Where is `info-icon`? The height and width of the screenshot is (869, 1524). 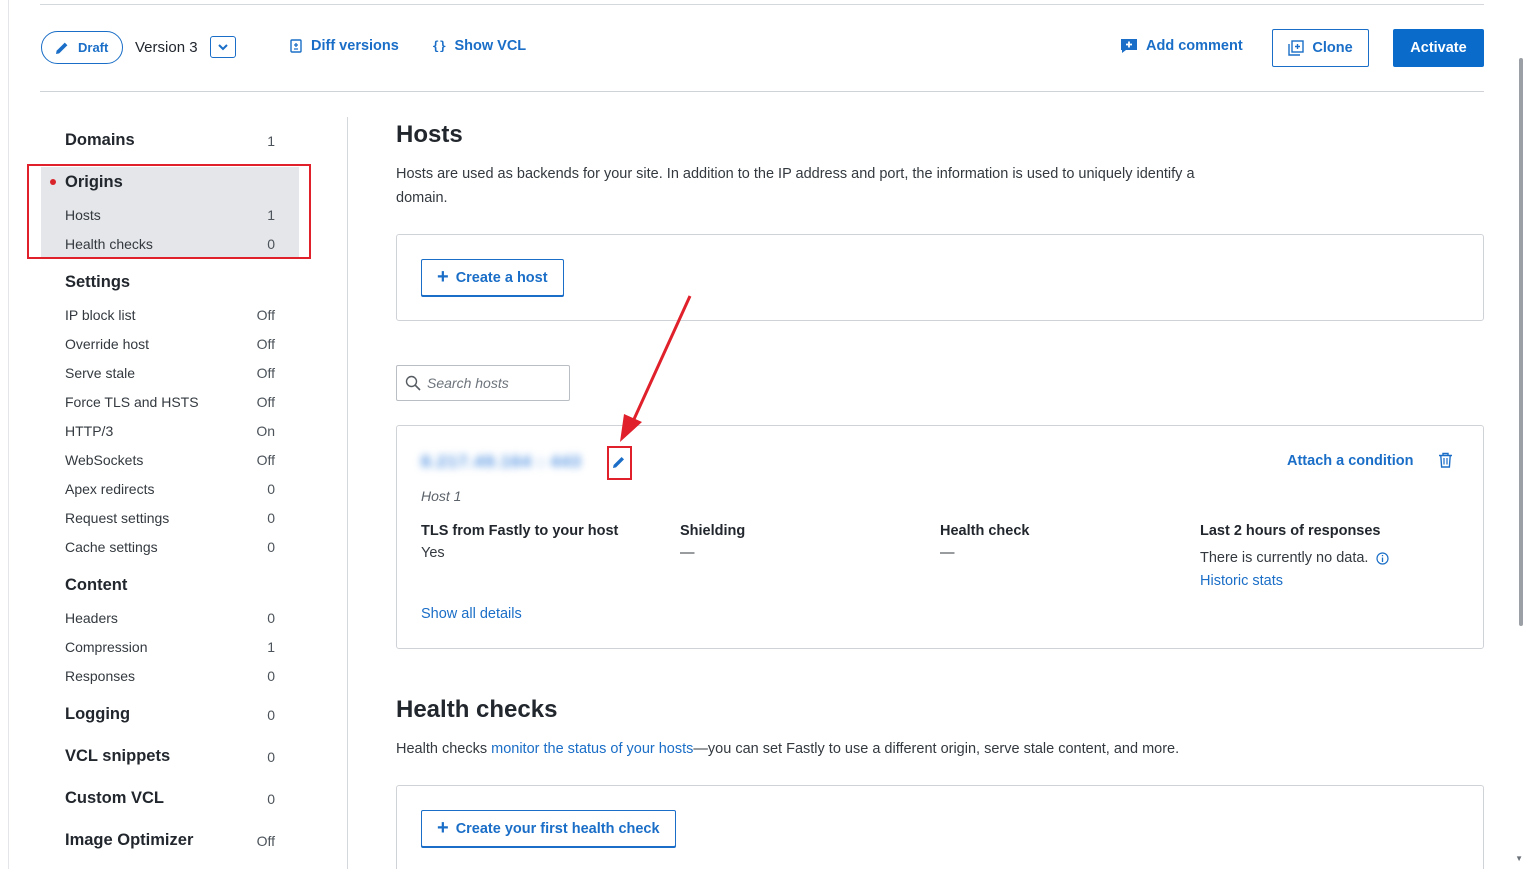 info-icon is located at coordinates (1383, 558).